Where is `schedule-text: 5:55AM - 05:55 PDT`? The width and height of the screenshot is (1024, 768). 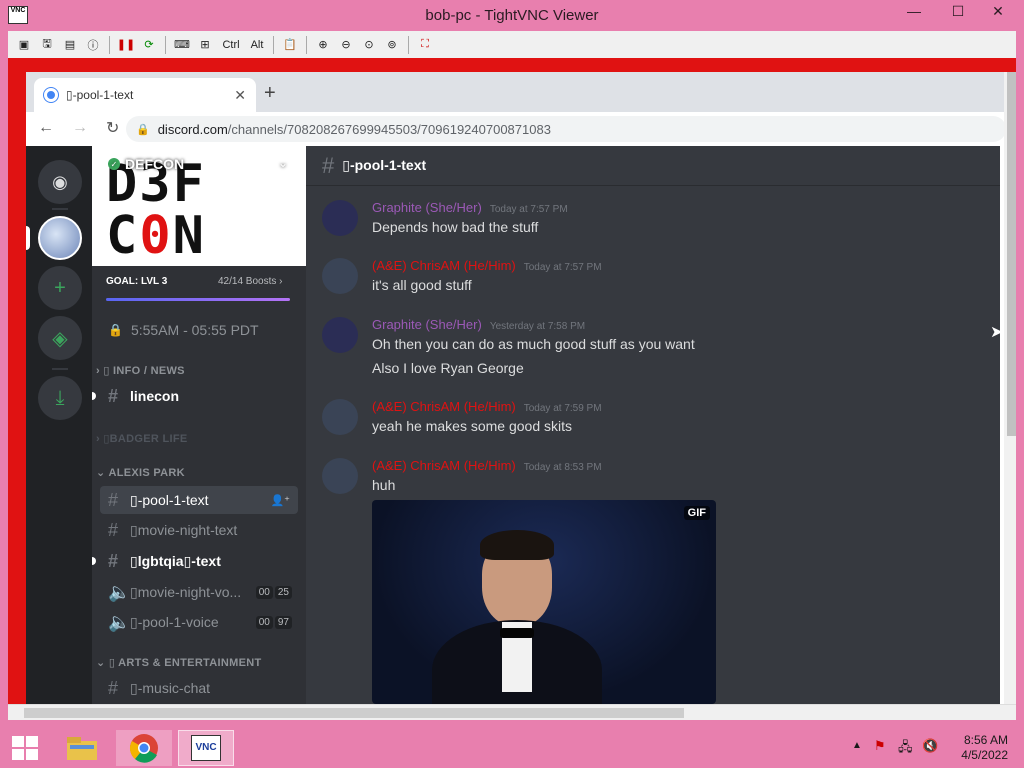 schedule-text: 5:55AM - 05:55 PDT is located at coordinates (194, 330).